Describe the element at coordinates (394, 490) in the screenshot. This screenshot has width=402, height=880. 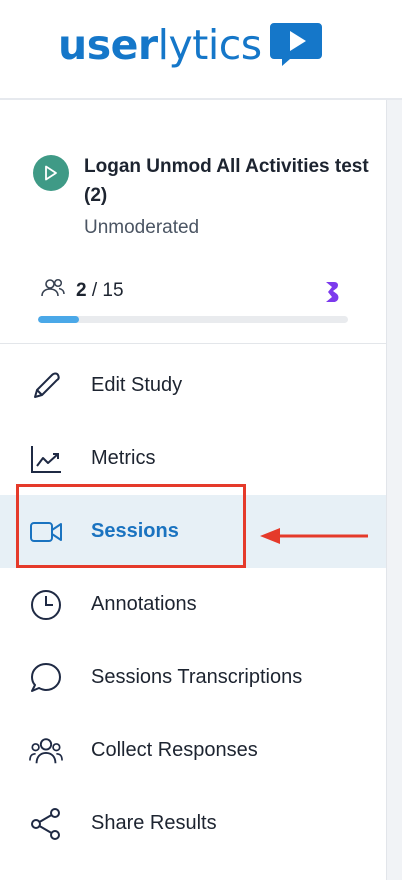
I see `content-edge` at that location.